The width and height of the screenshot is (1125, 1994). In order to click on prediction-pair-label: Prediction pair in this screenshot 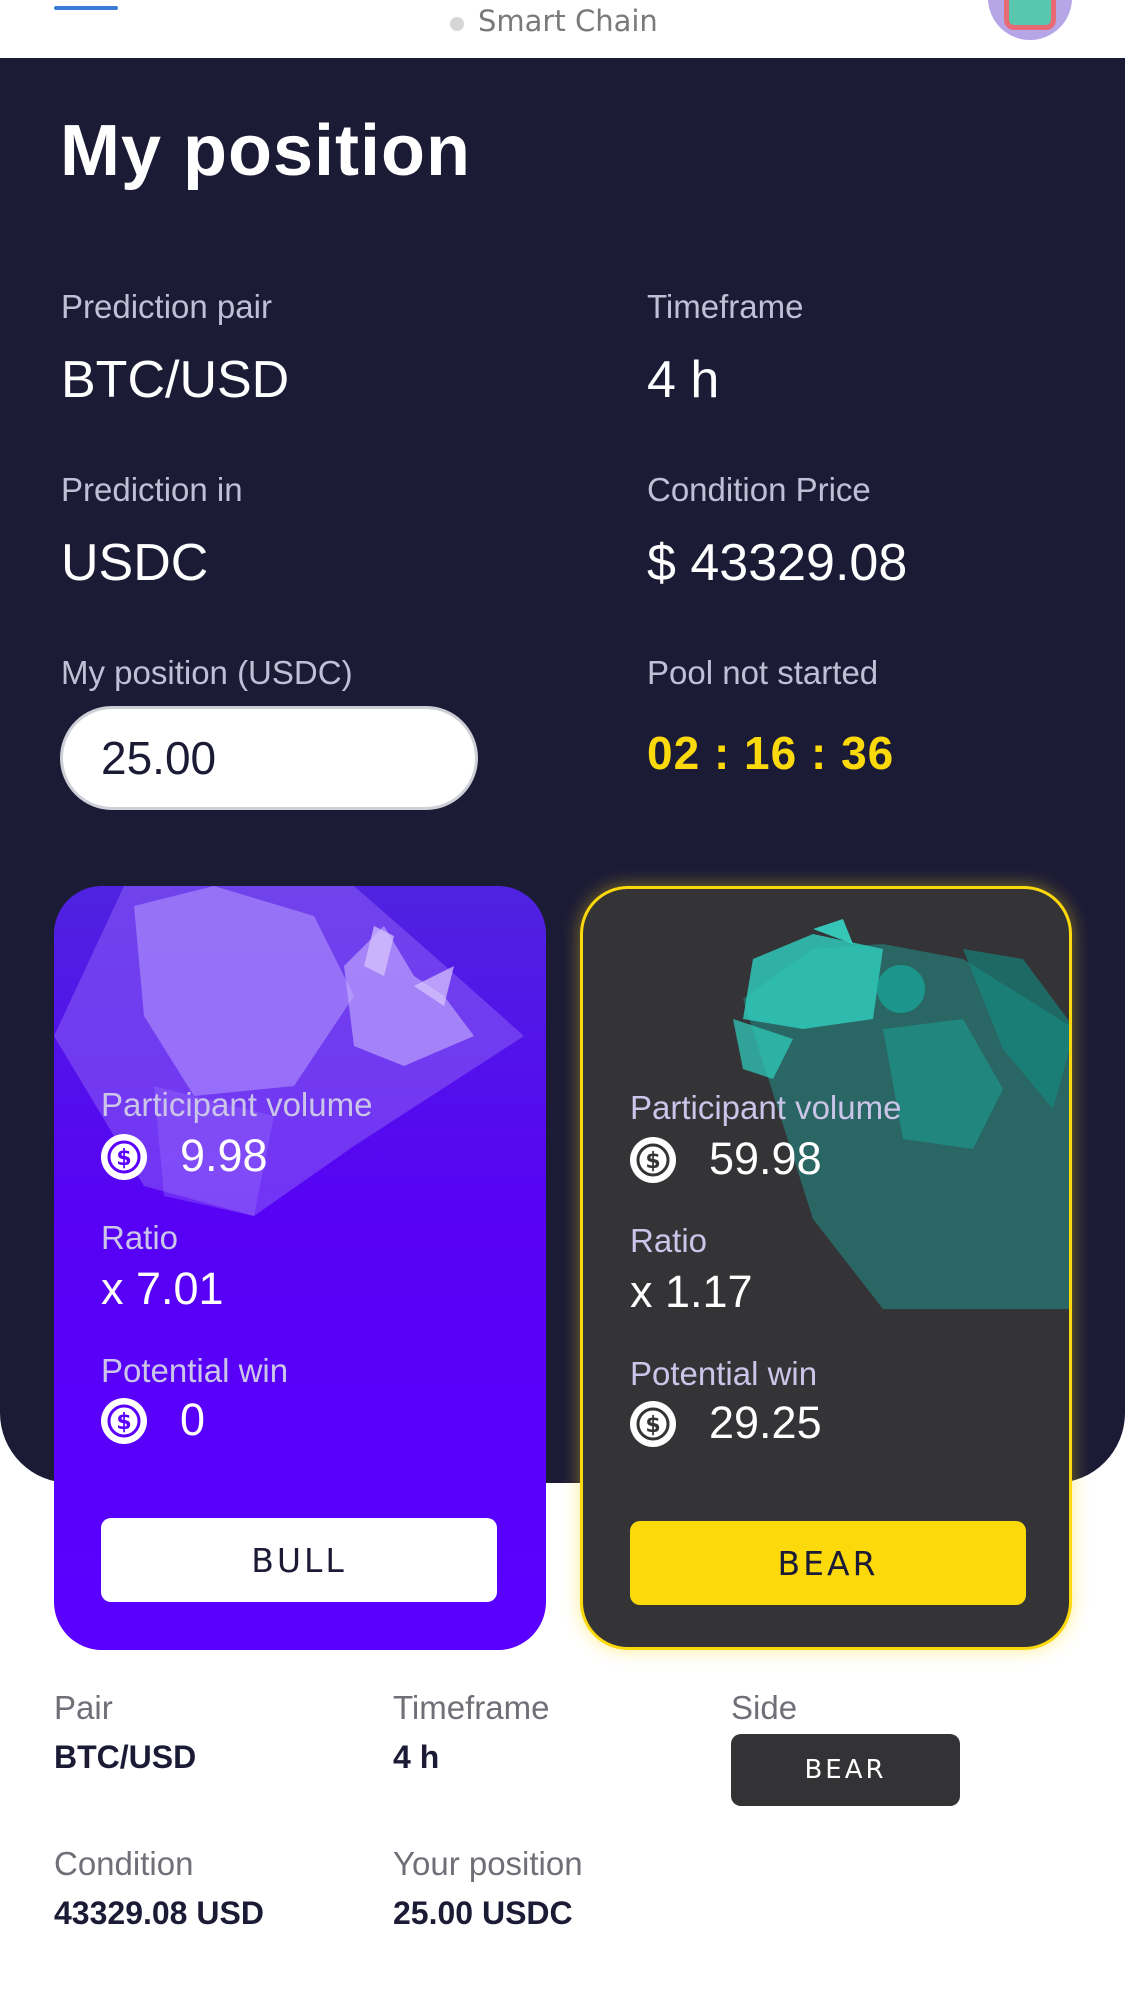, I will do `click(166, 306)`.